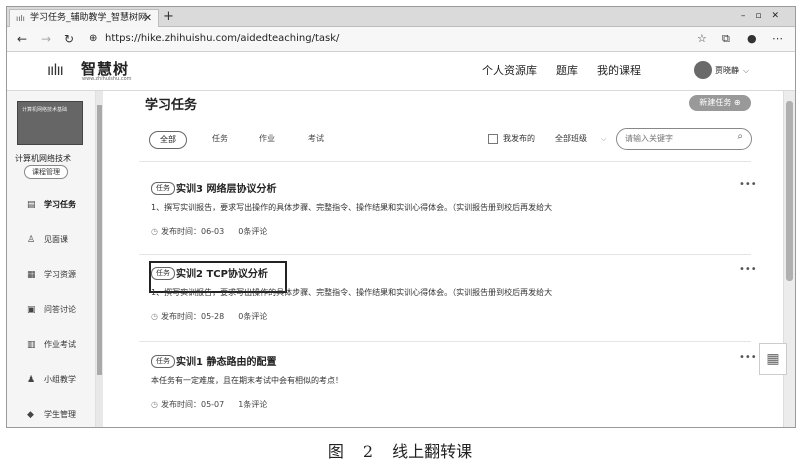  What do you see at coordinates (60, 344) in the screenshot?
I see `sidebar-item-label: 作业考试` at bounding box center [60, 344].